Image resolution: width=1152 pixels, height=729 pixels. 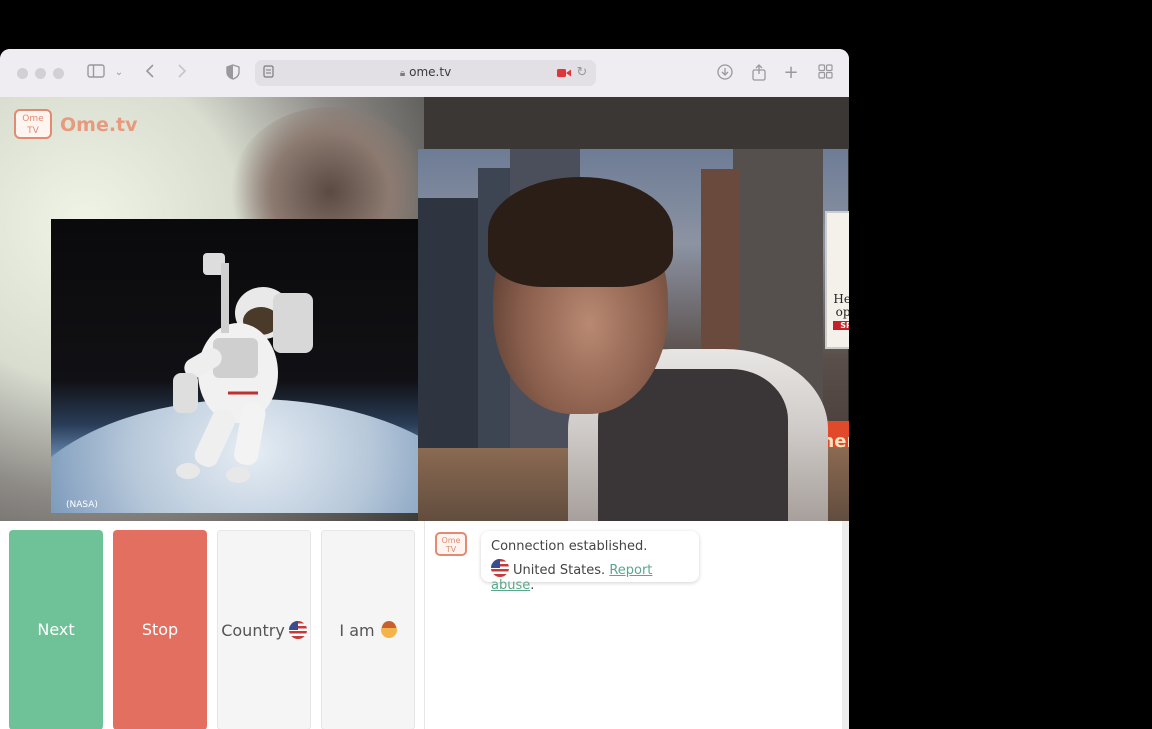 What do you see at coordinates (582, 73) in the screenshot?
I see `reload-icon: ↻` at bounding box center [582, 73].